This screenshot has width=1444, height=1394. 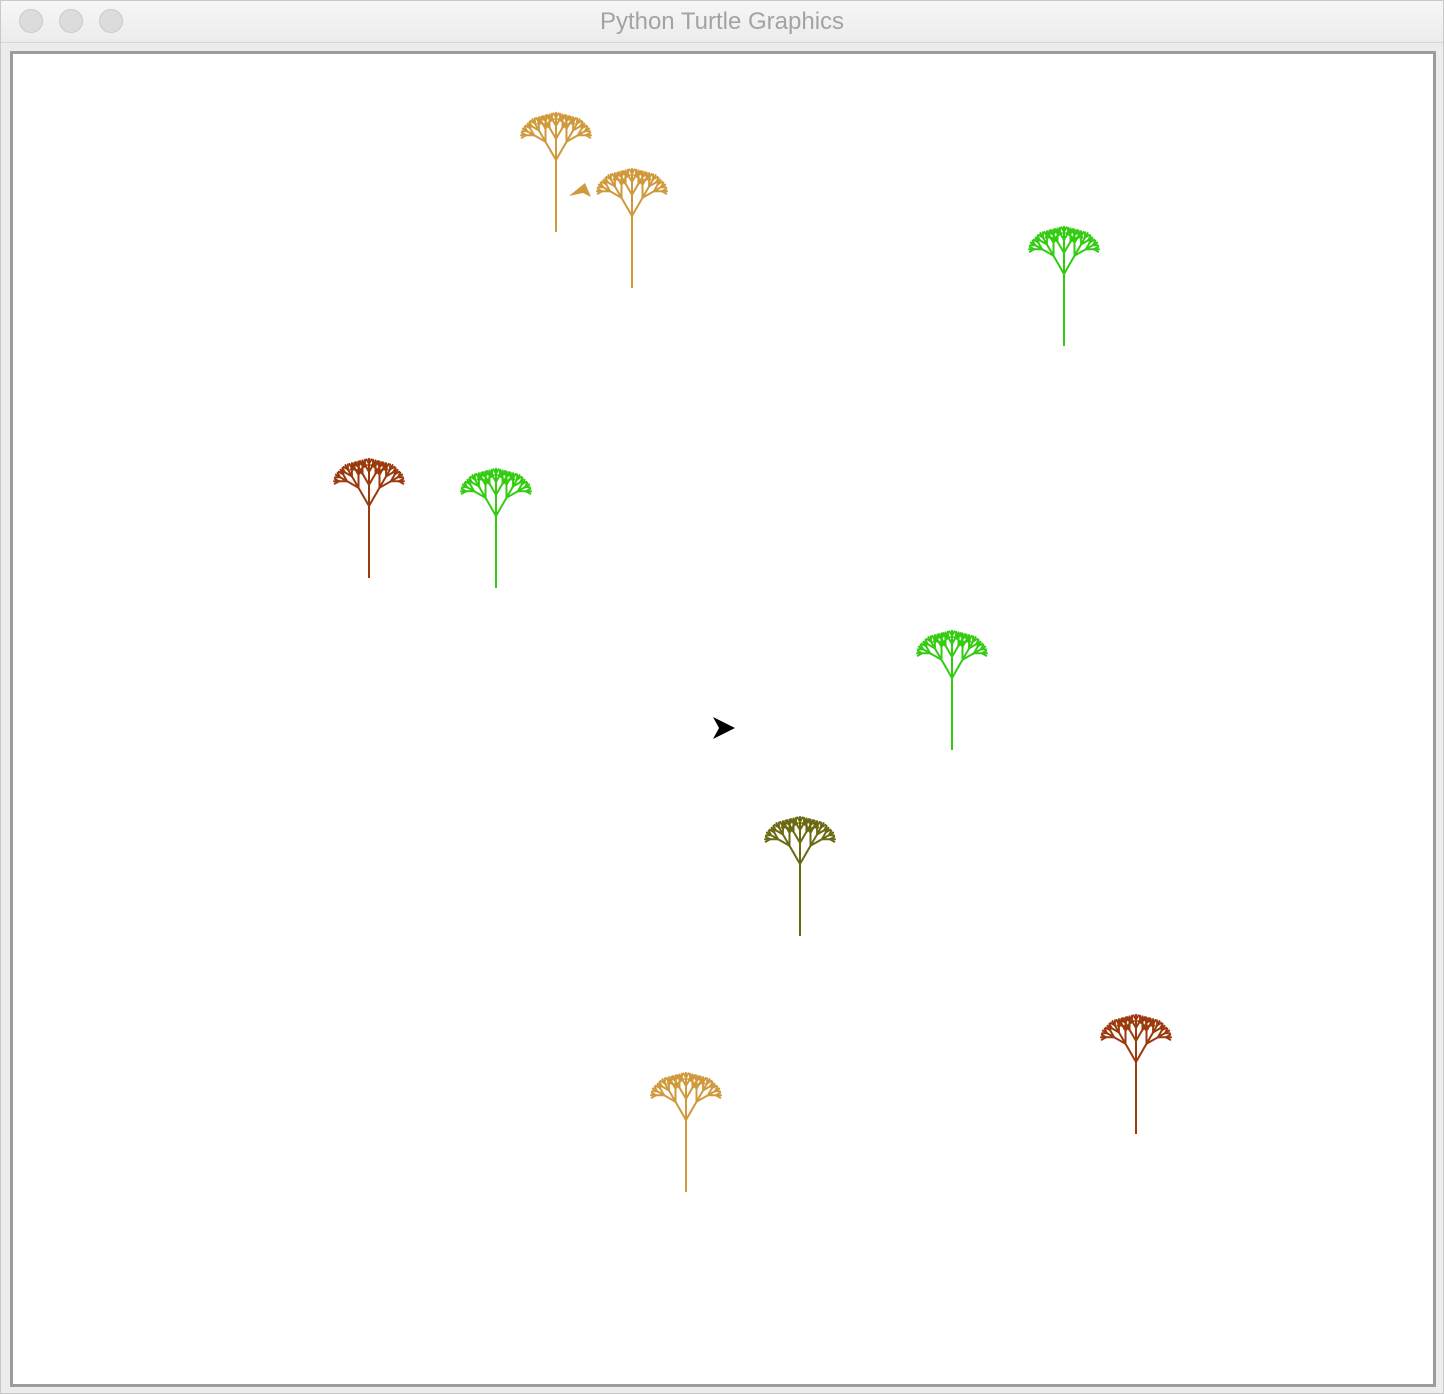 What do you see at coordinates (580, 190) in the screenshot?
I see `stamp-arrow-icon` at bounding box center [580, 190].